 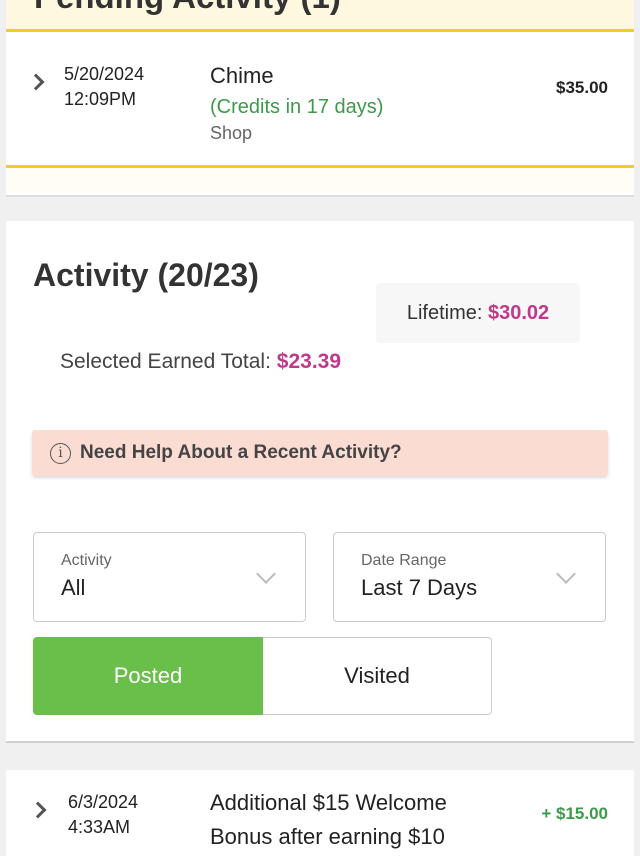 What do you see at coordinates (327, 836) in the screenshot?
I see `posted-description-line2: Bonus after earning $10` at bounding box center [327, 836].